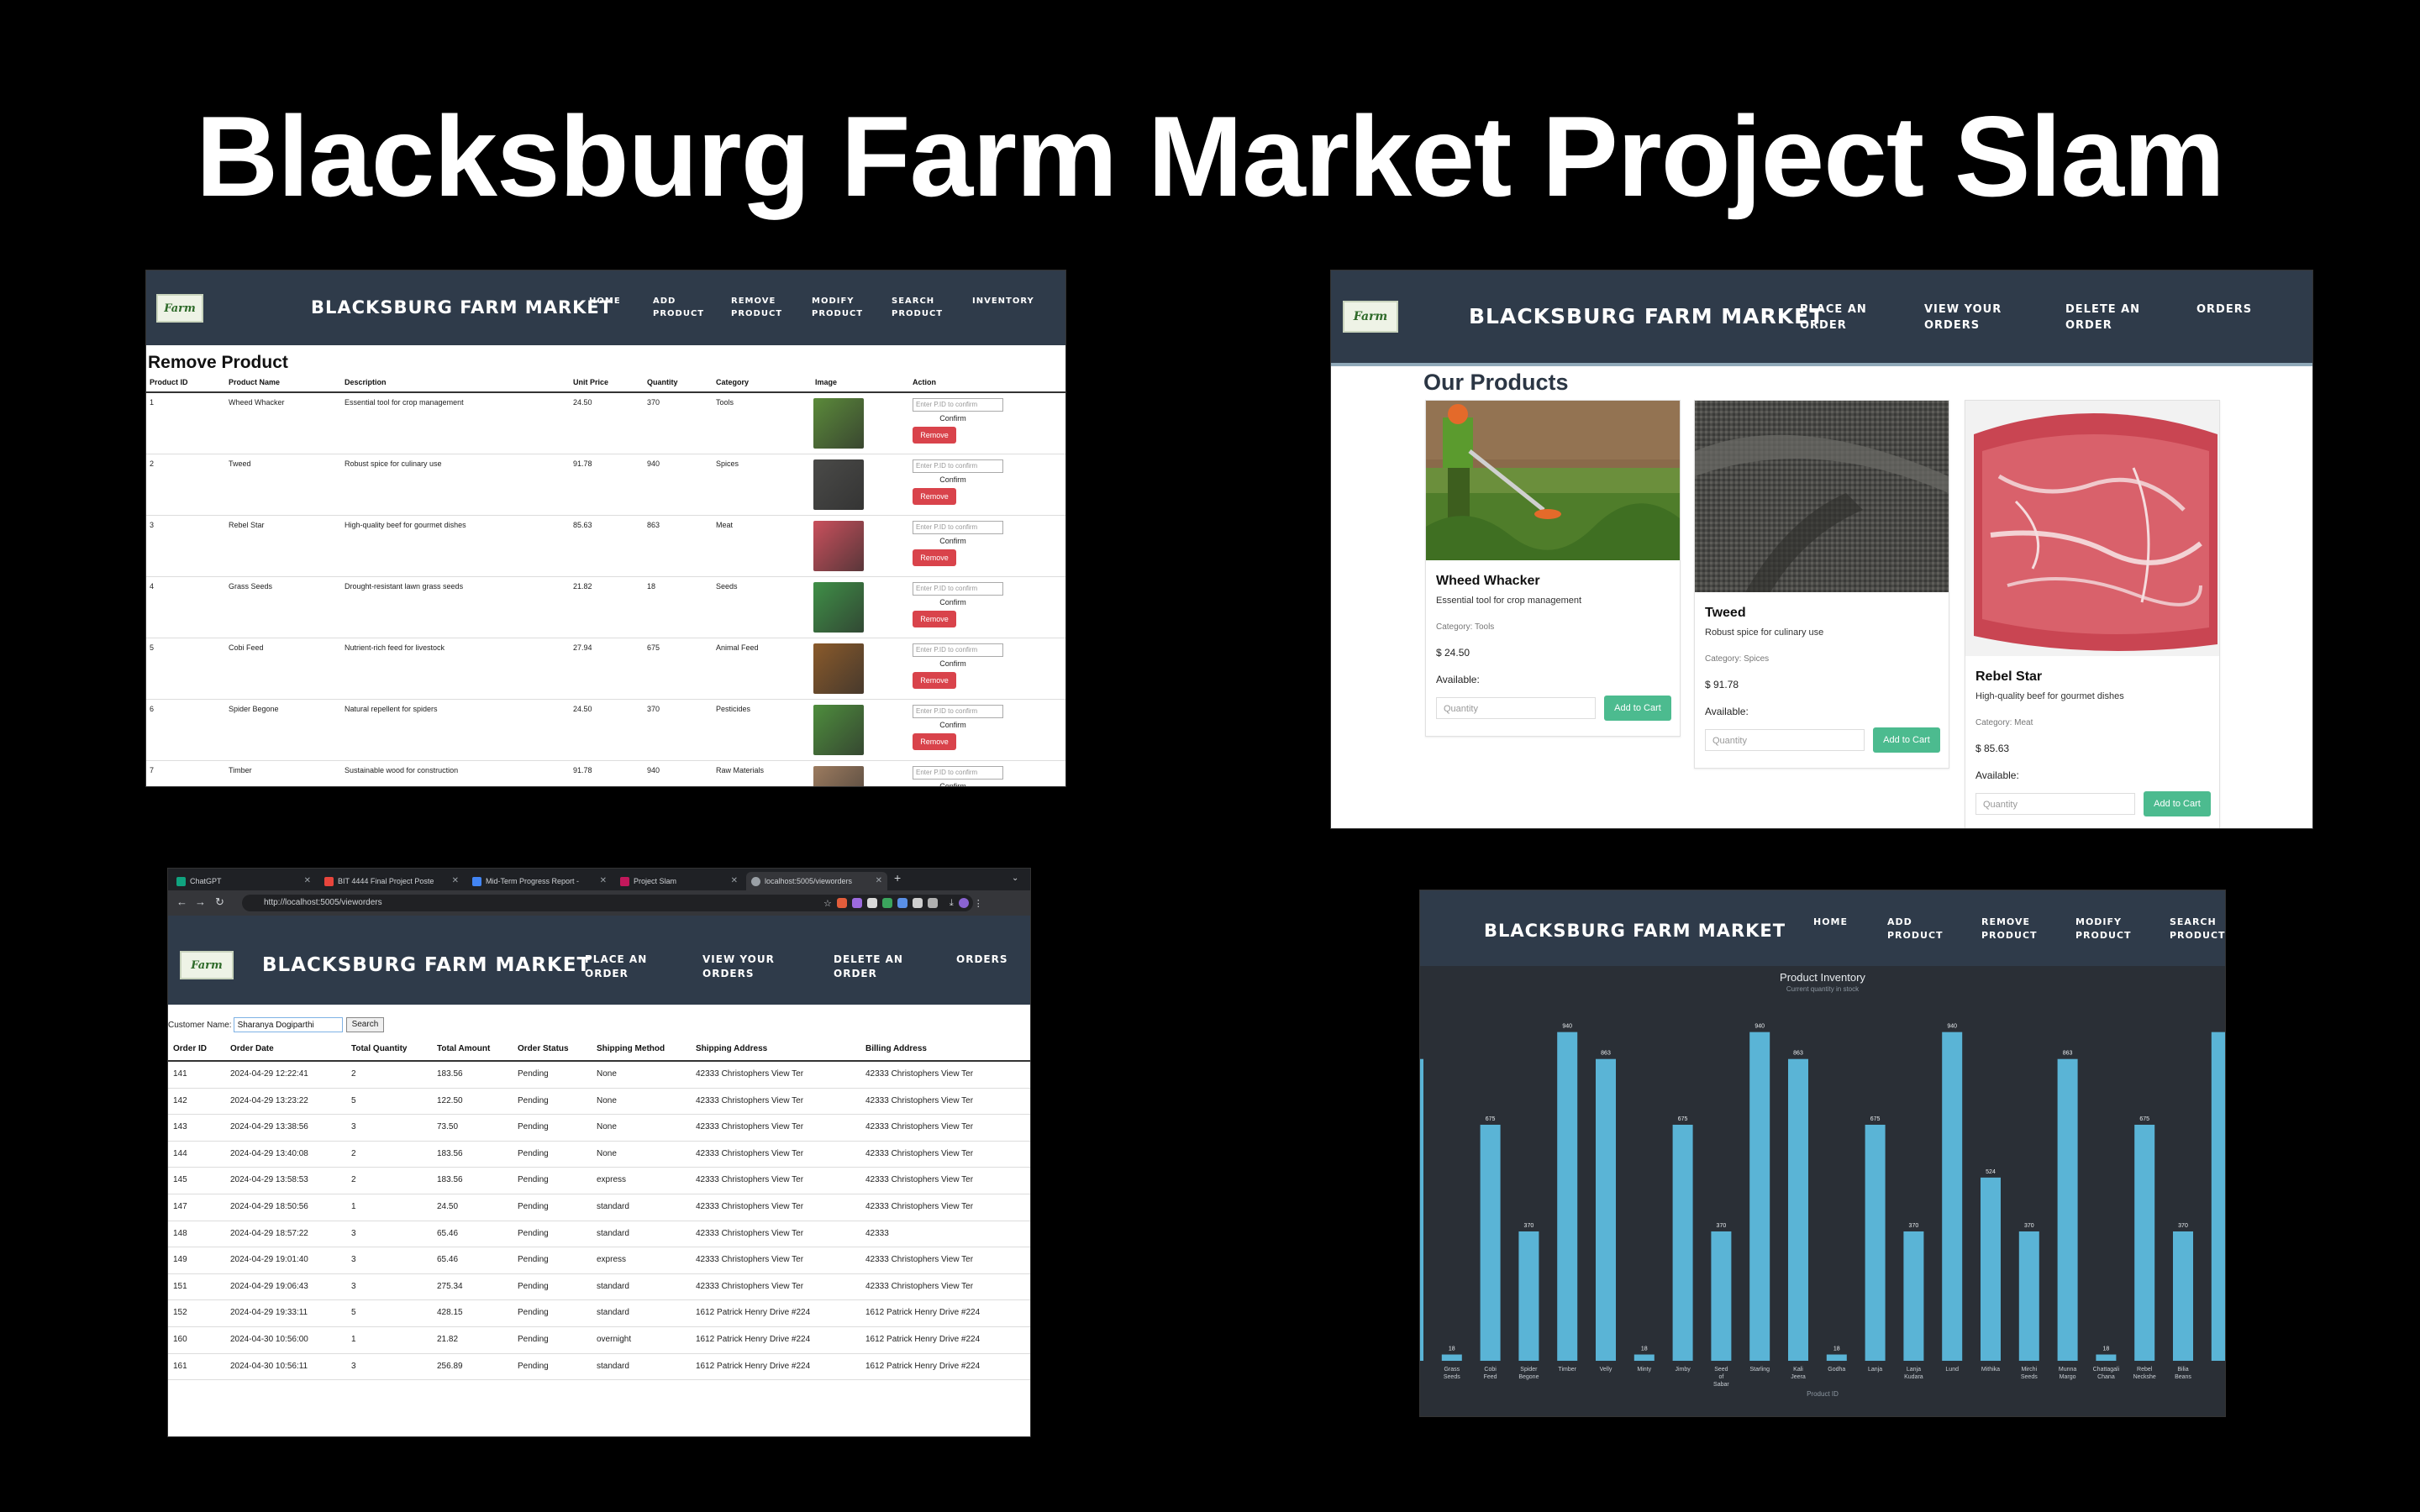  Describe the element at coordinates (1015, 878) in the screenshot. I see `tab-search-icon: ⌄` at that location.